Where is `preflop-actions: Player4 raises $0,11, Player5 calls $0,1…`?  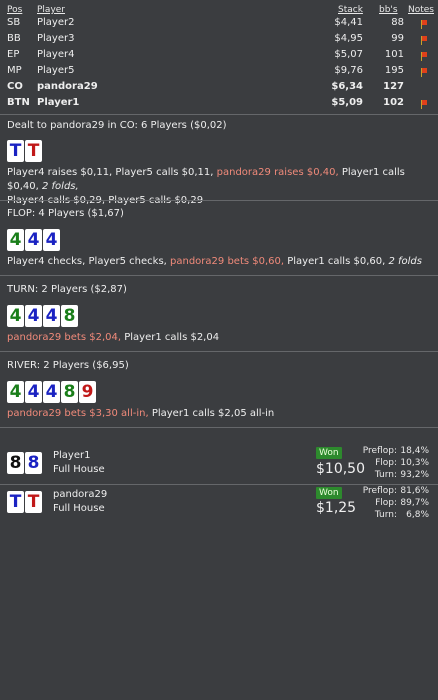 preflop-actions: Player4 raises $0,11, Player5 calls $0,1… is located at coordinates (220, 187).